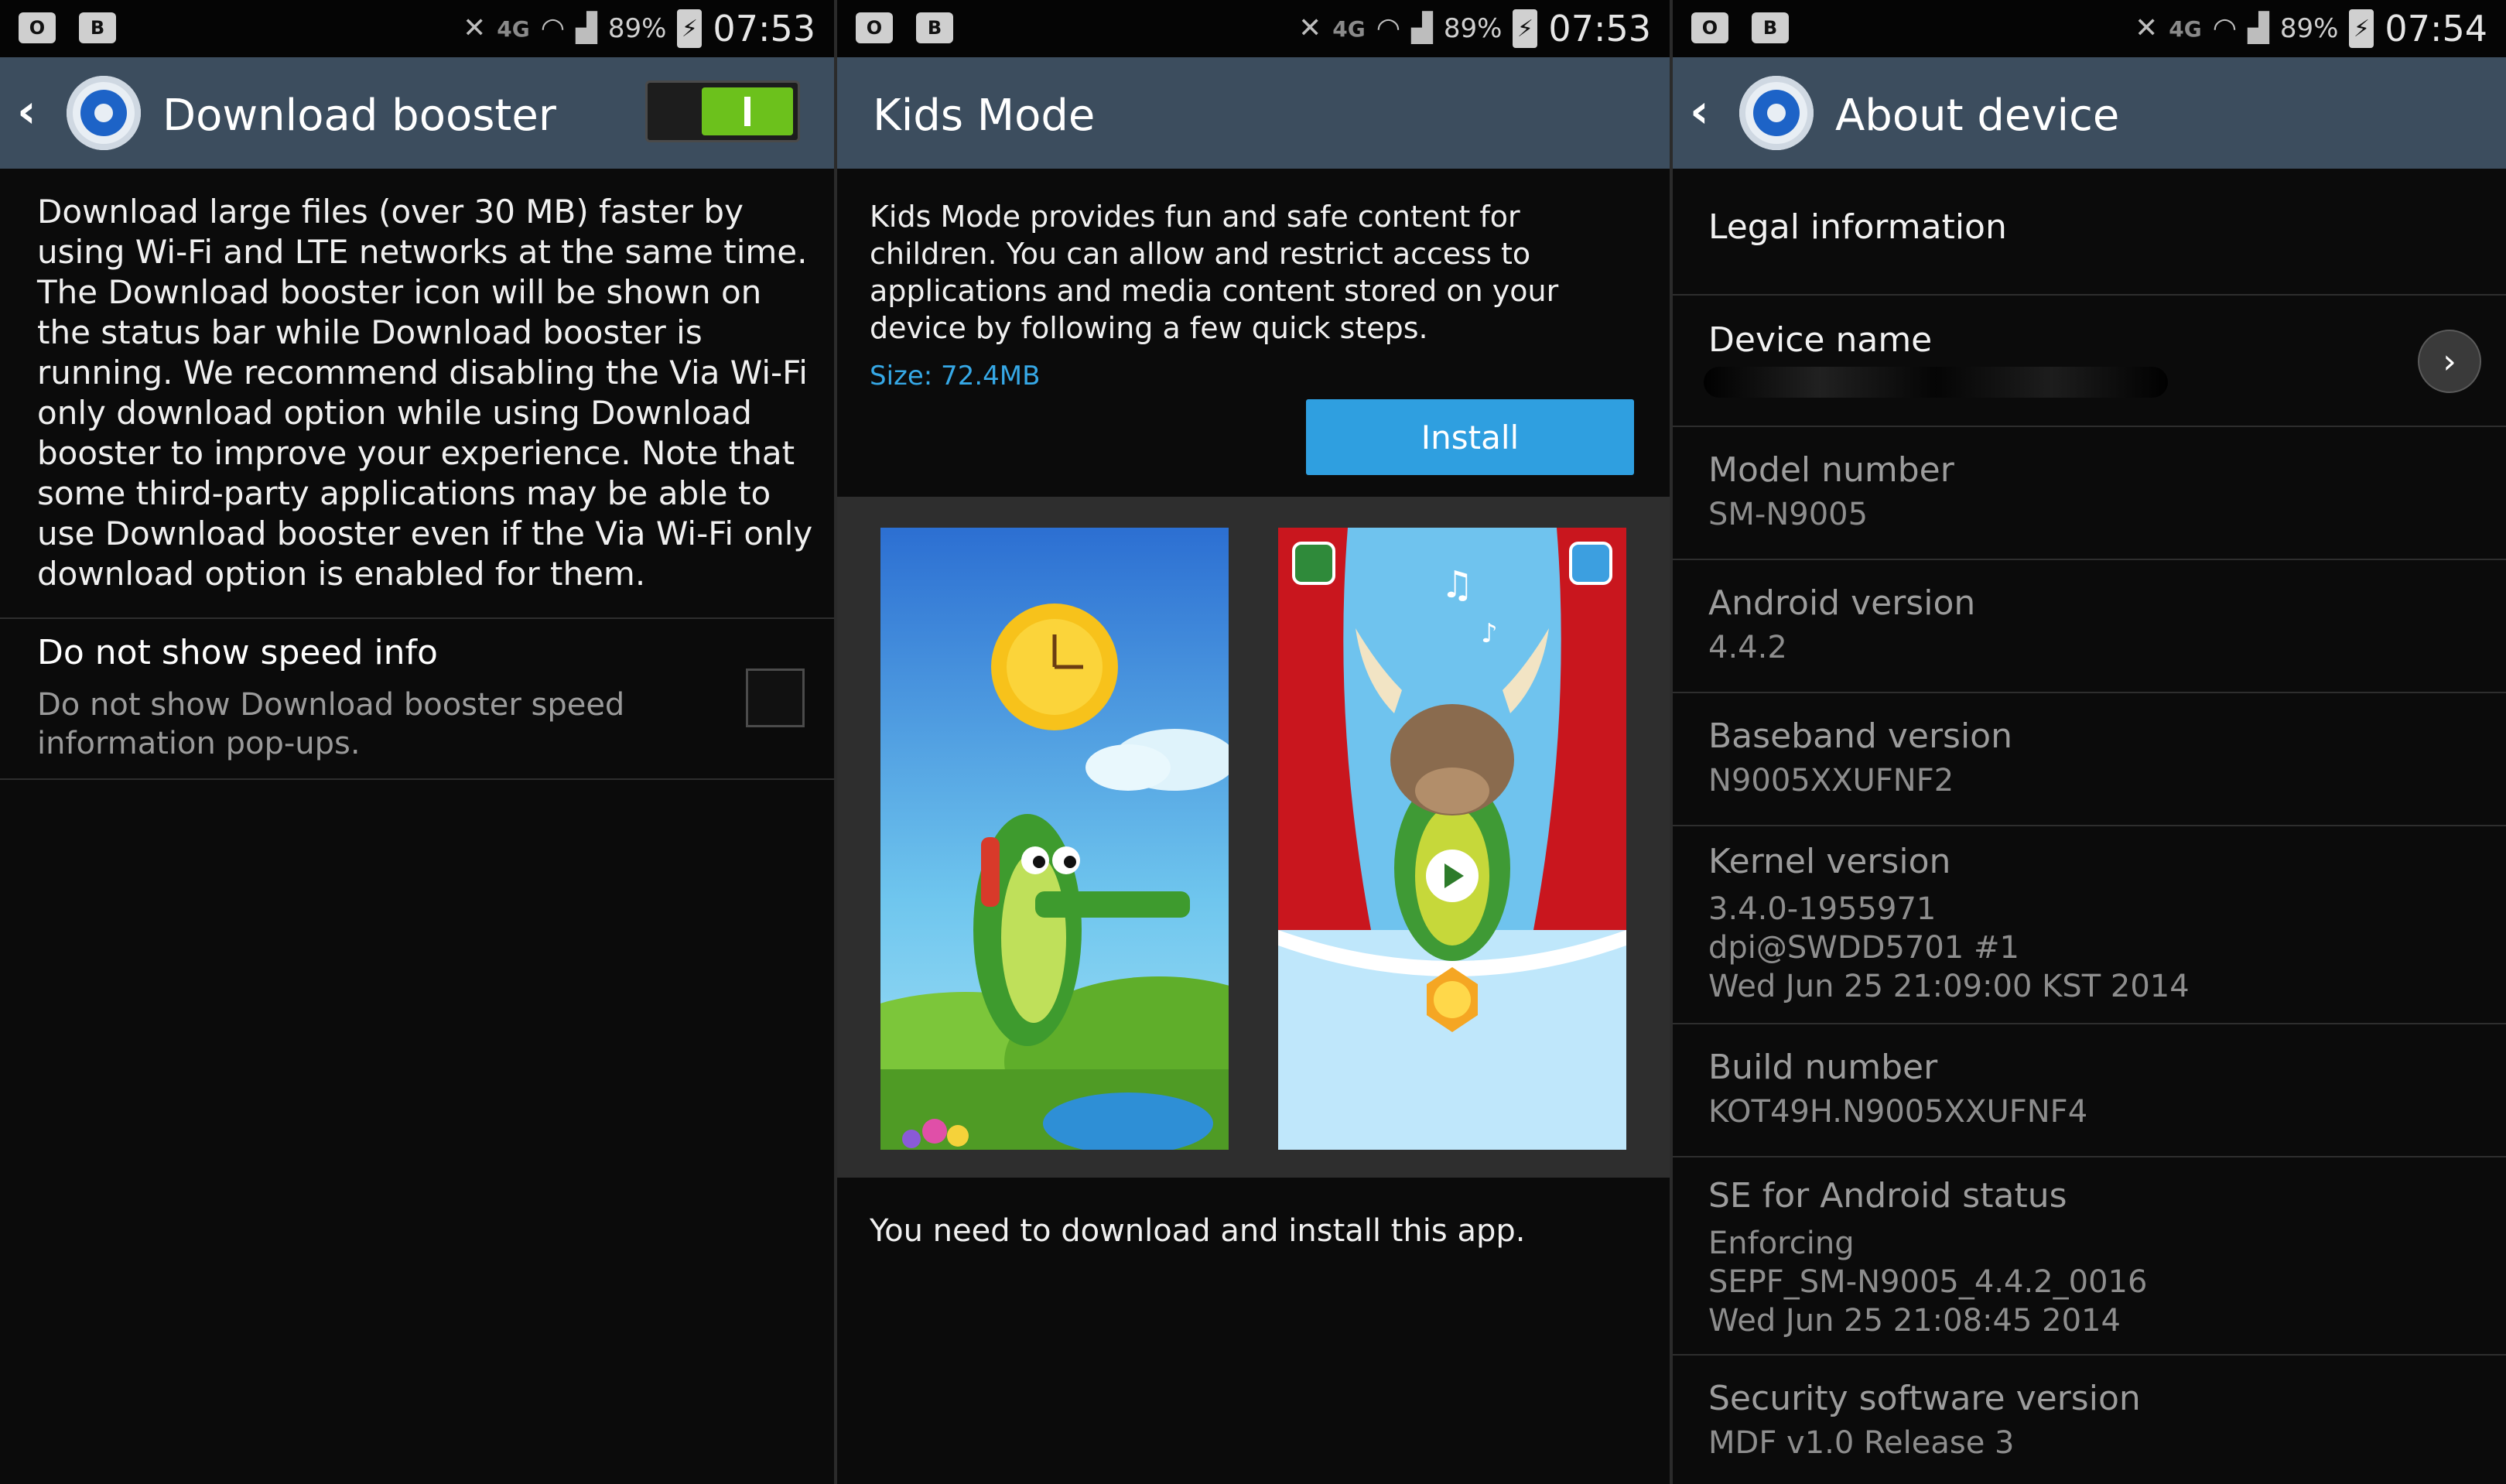 This screenshot has width=2506, height=1484. Describe the element at coordinates (1470, 437) in the screenshot. I see `install-button: Install` at that location.